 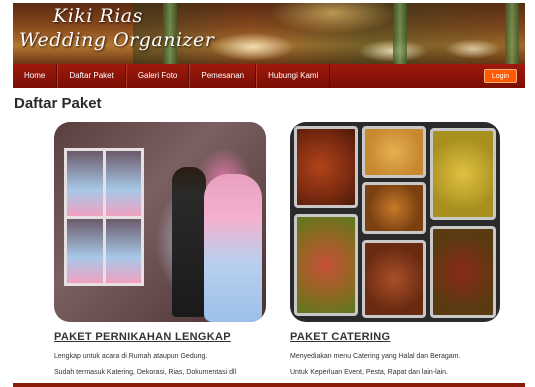 What do you see at coordinates (58, 103) in the screenshot?
I see `page-title: Daftar Paket` at bounding box center [58, 103].